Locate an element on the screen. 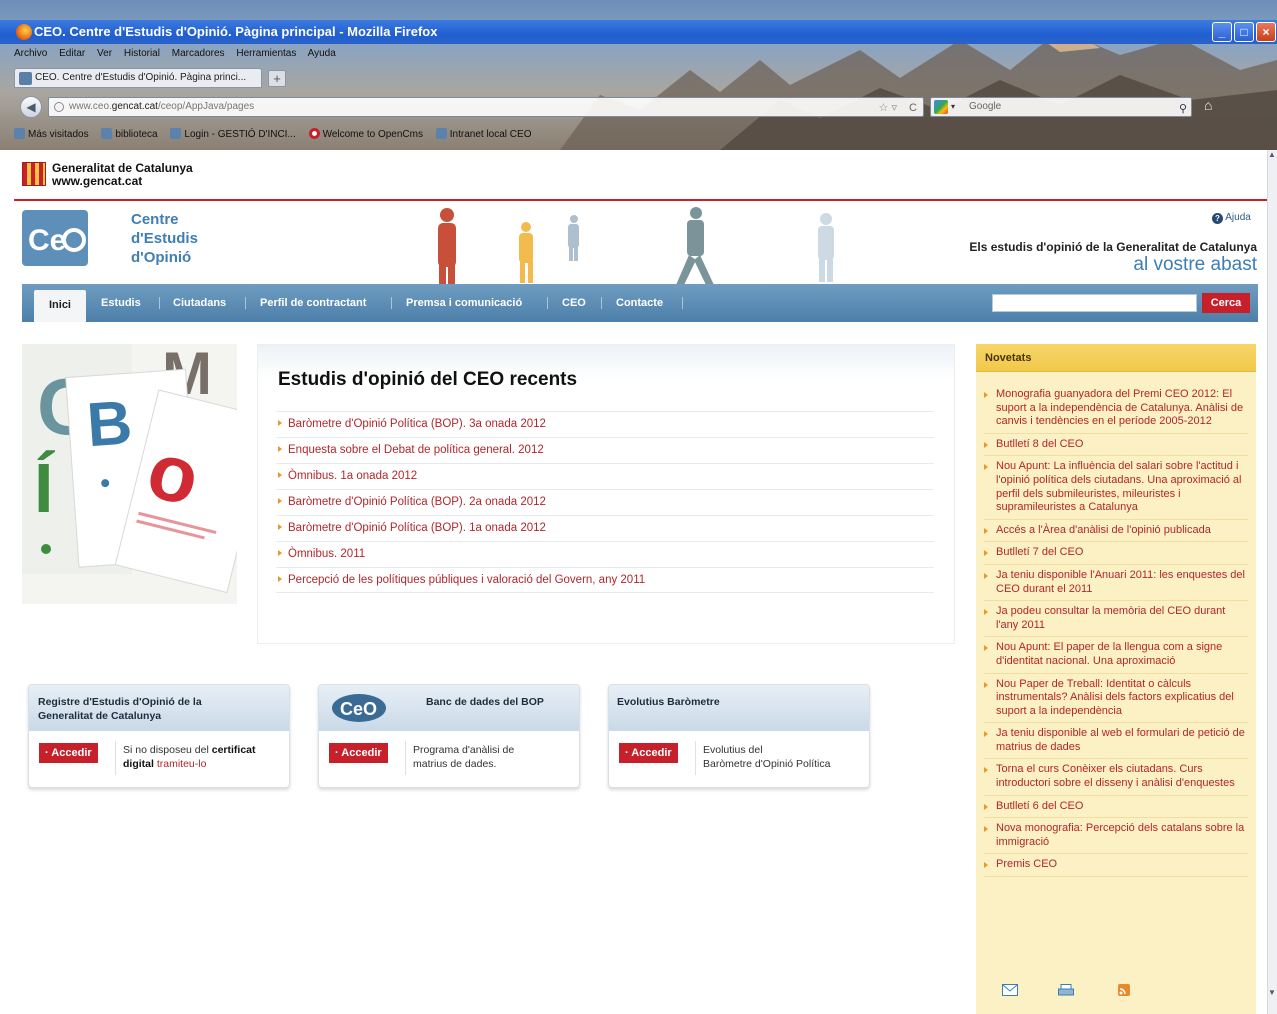 This screenshot has width=1277, height=1014. page-scrollbar is located at coordinates (1272, 582).